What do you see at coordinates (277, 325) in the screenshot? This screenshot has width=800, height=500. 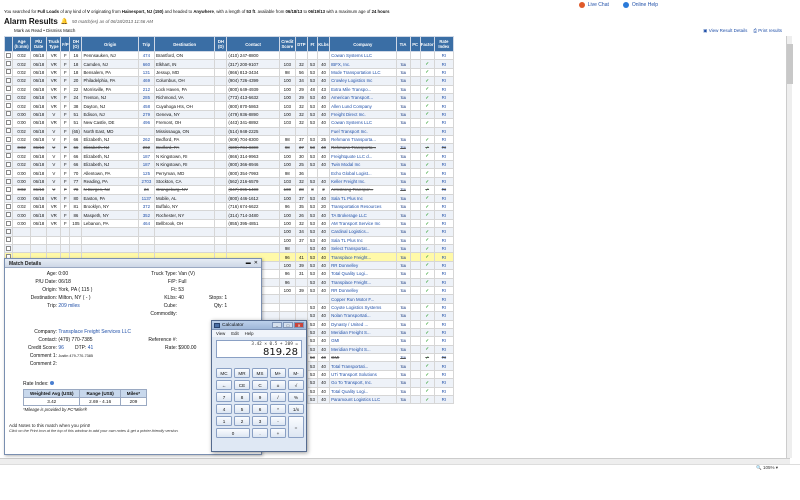 I see `minimize-button: –` at bounding box center [277, 325].